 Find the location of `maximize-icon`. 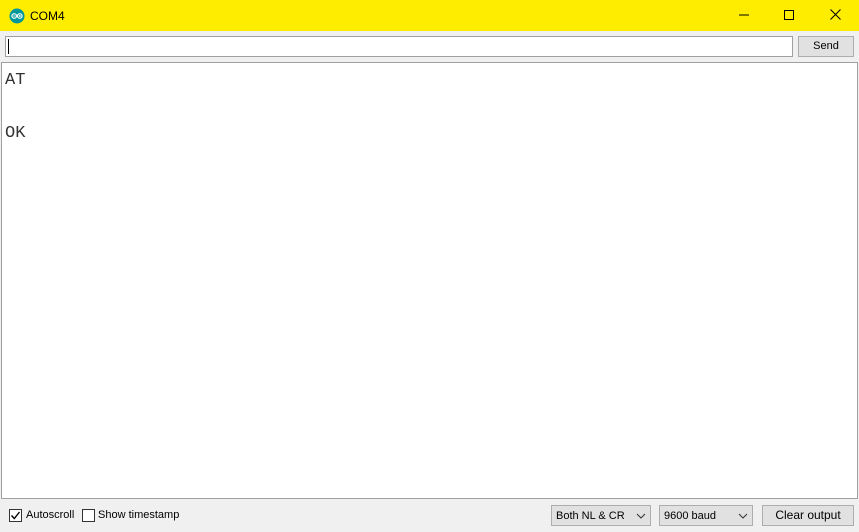

maximize-icon is located at coordinates (789, 16).